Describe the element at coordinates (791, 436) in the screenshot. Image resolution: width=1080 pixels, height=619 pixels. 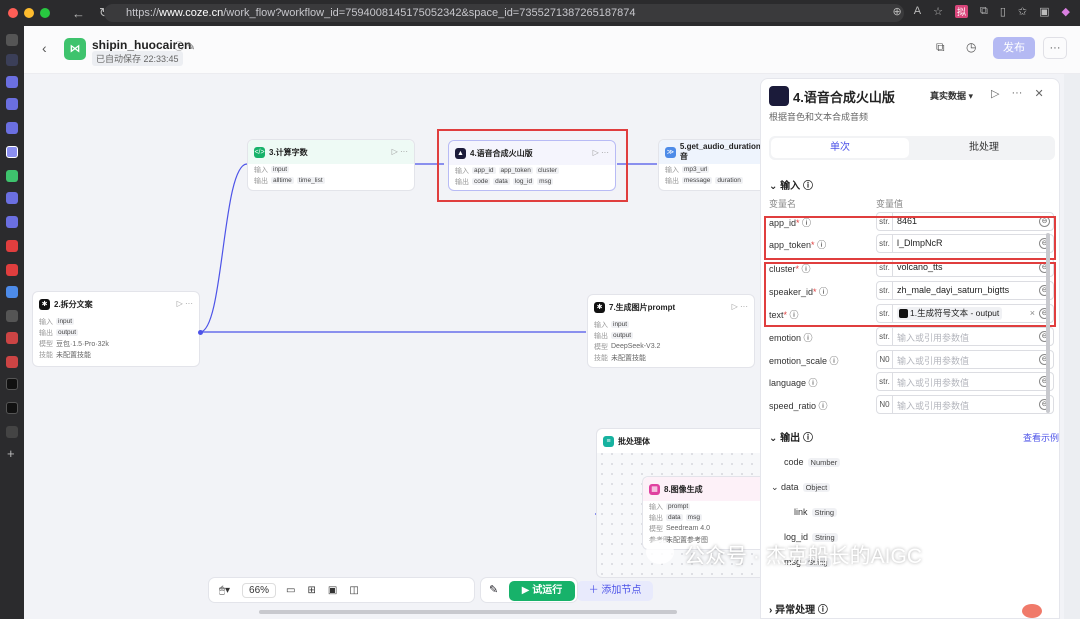
I see `output-section-header: ⌄ 输出 ⓘ` at that location.